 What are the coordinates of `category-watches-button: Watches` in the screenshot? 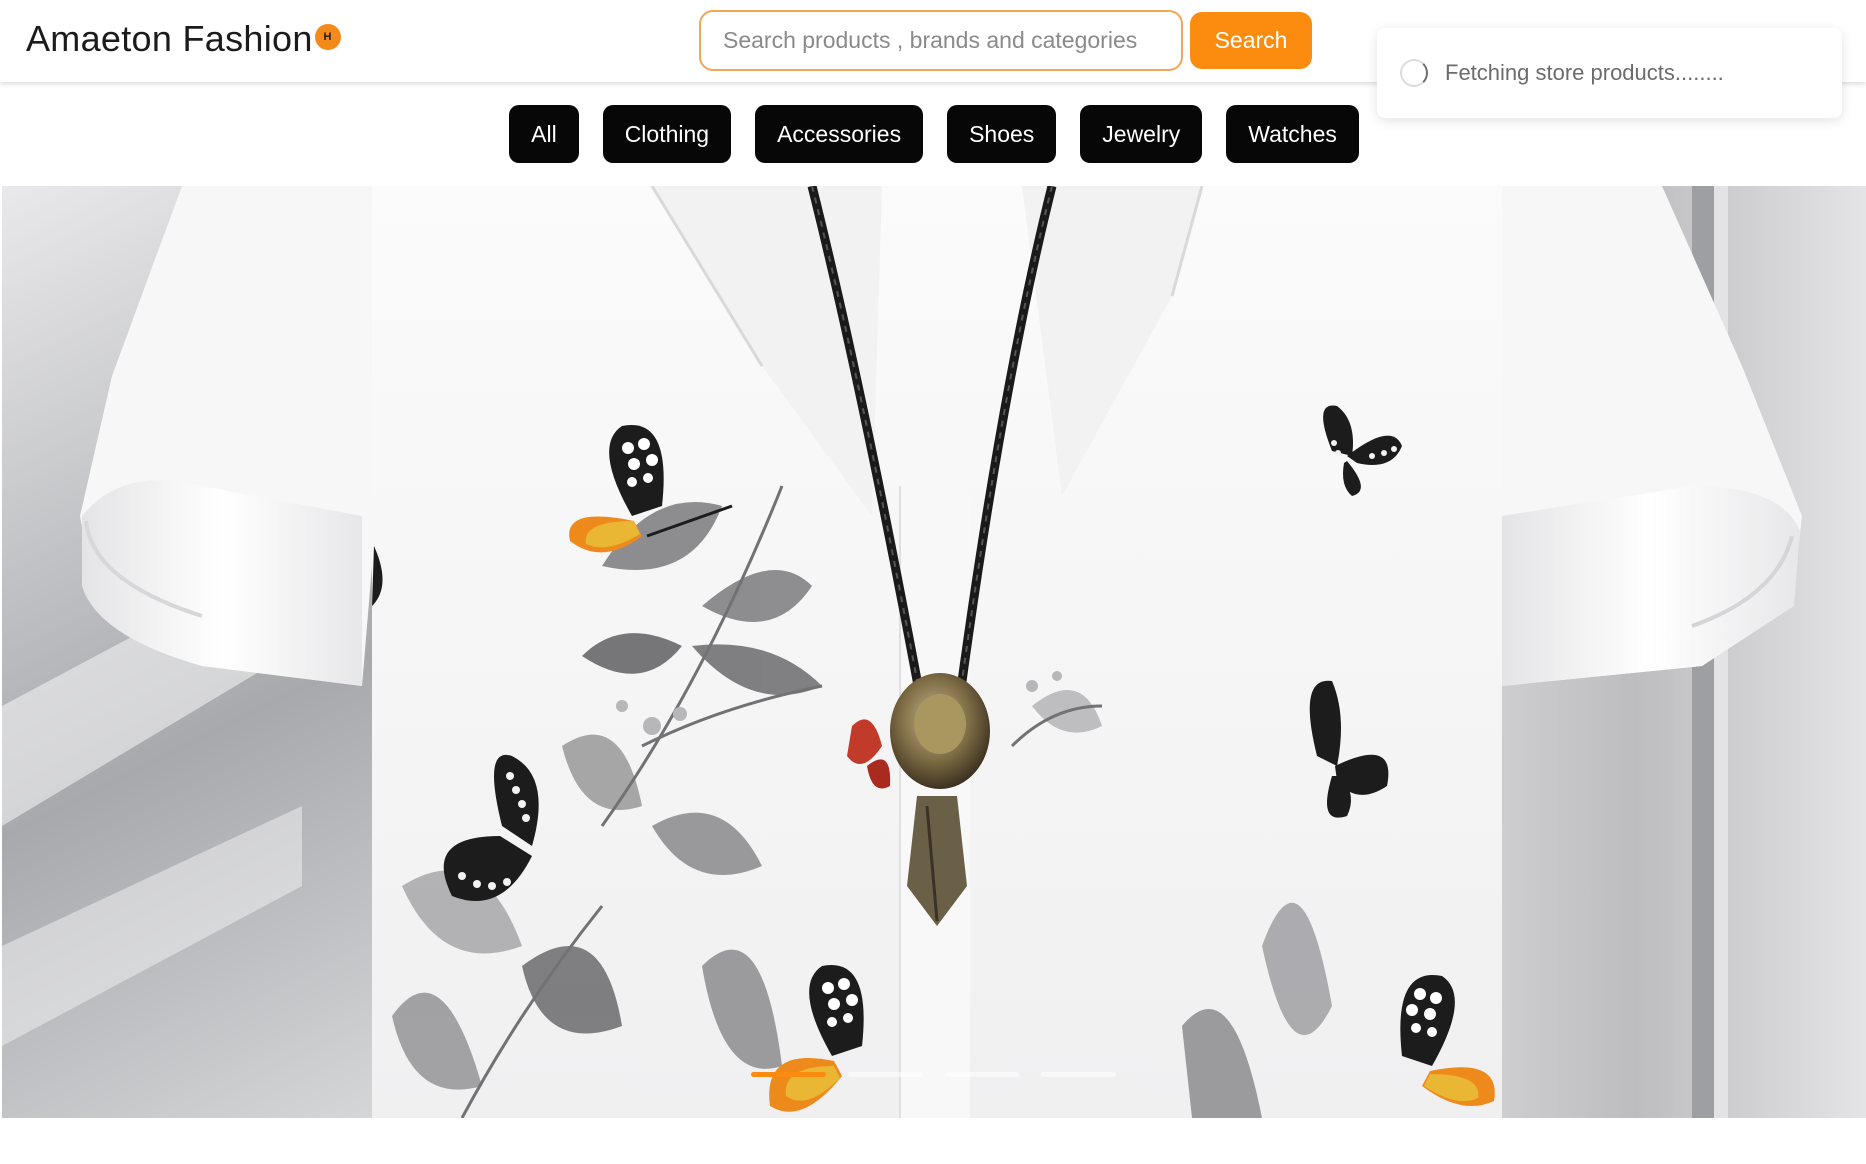 It's located at (1292, 134).